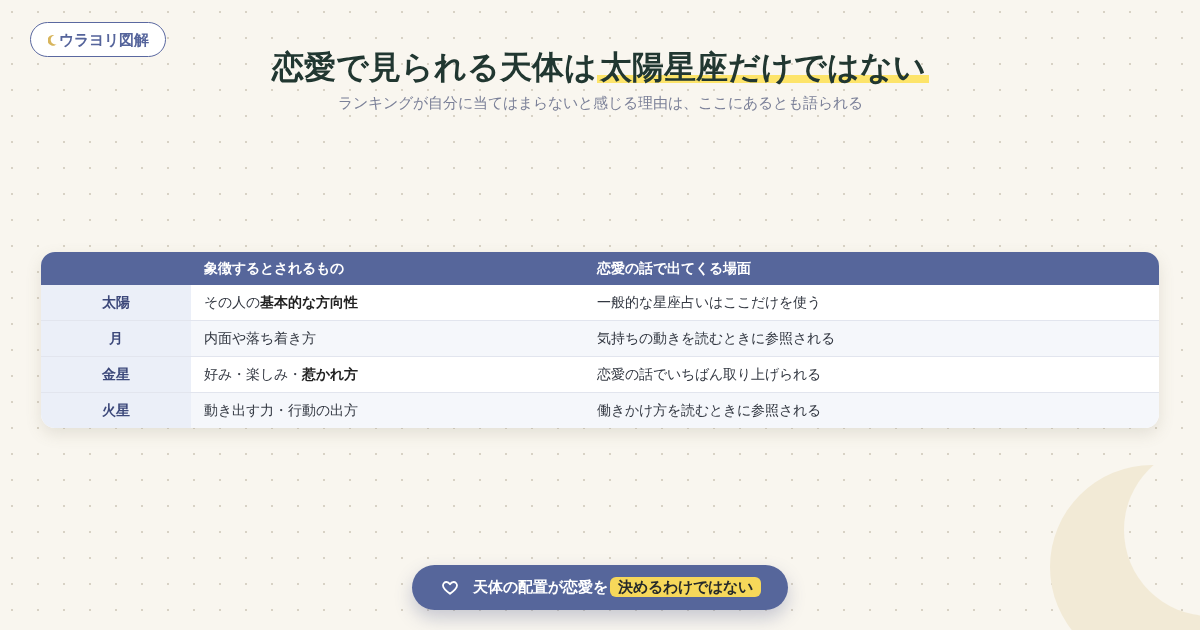 The image size is (1200, 630). I want to click on takeaway-text: 天体の配置が恋愛を 決めるわけではない, so click(617, 587).